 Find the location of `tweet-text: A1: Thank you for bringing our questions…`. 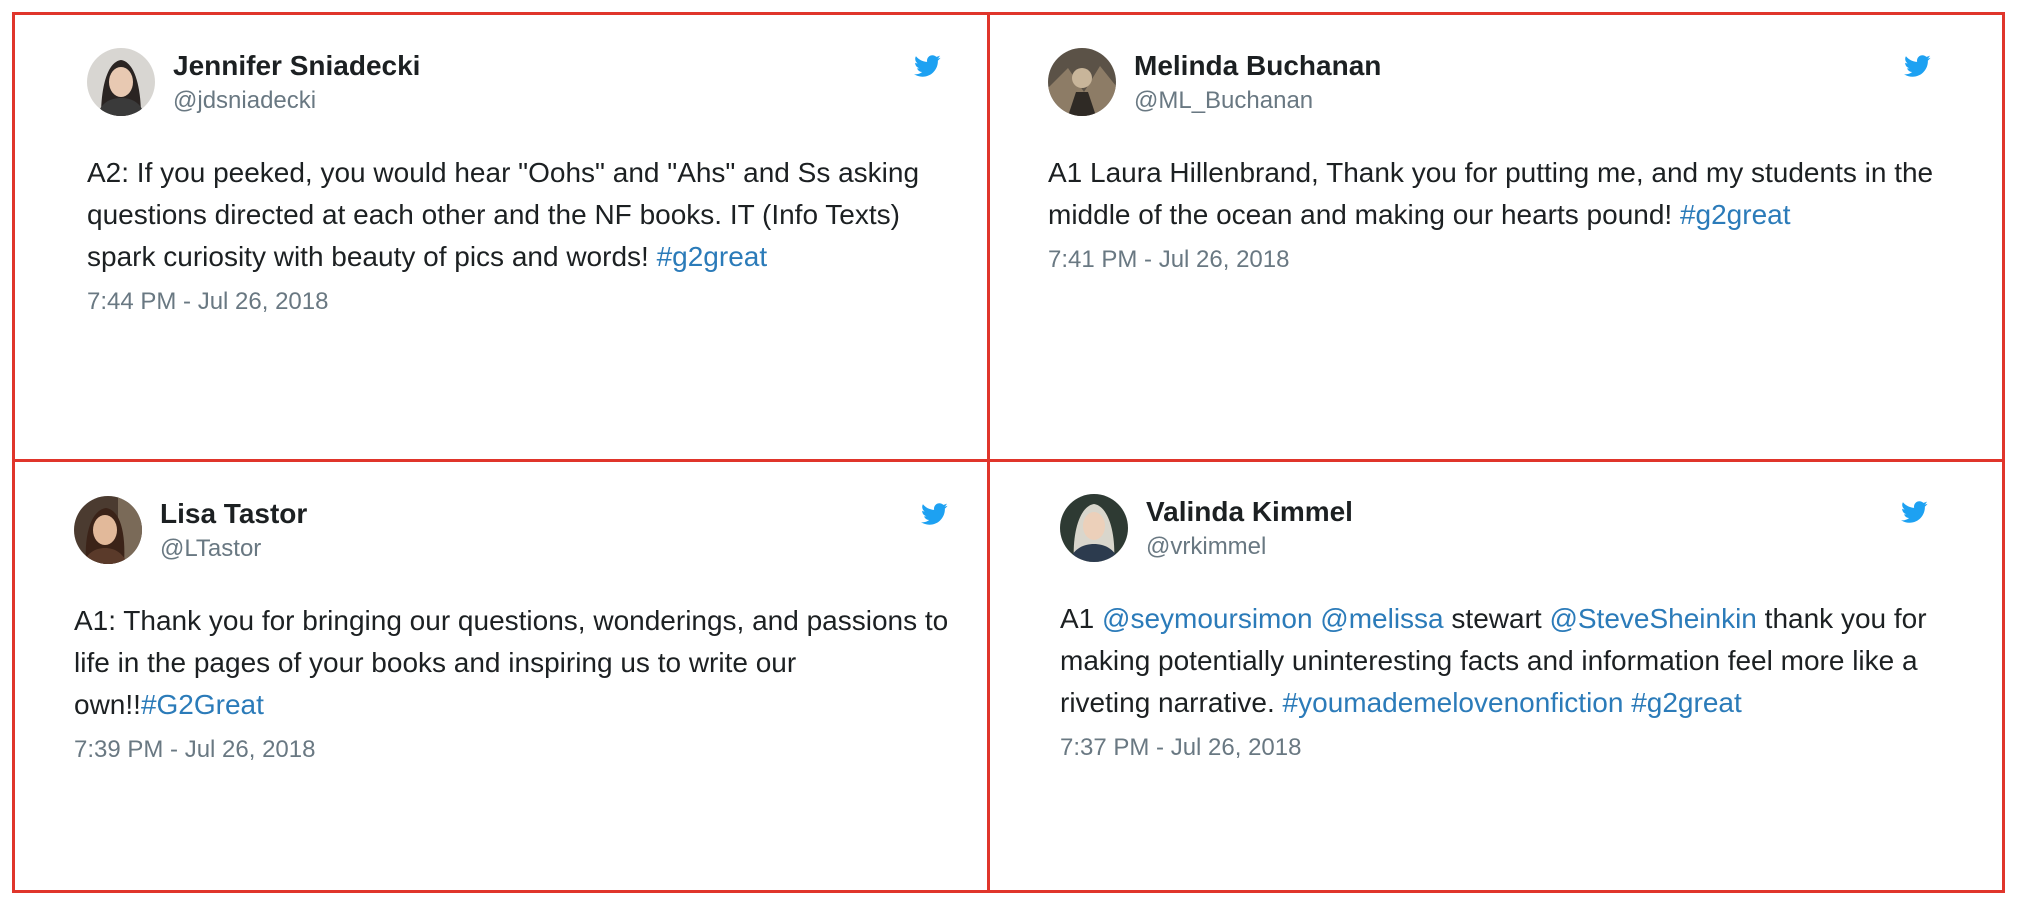

tweet-text: A1: Thank you for bringing our questions… is located at coordinates (514, 663).